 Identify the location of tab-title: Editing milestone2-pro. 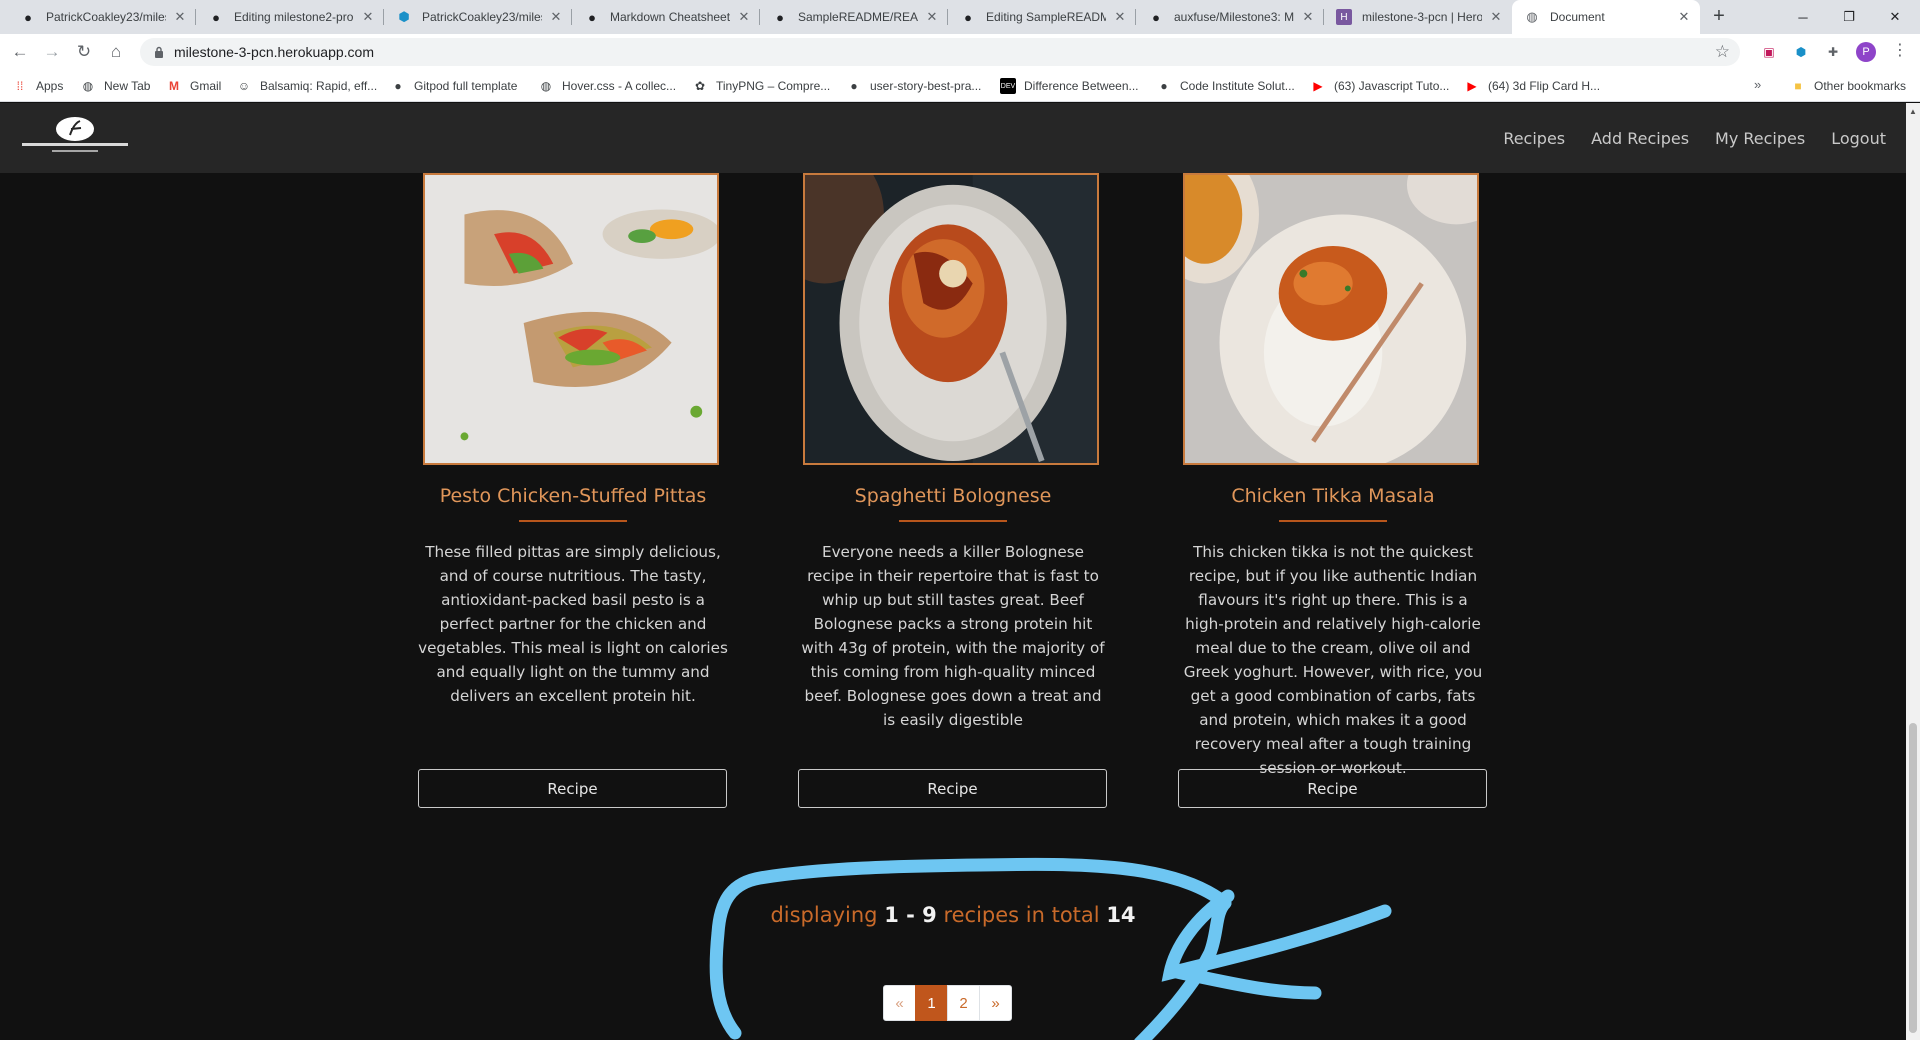
(294, 17).